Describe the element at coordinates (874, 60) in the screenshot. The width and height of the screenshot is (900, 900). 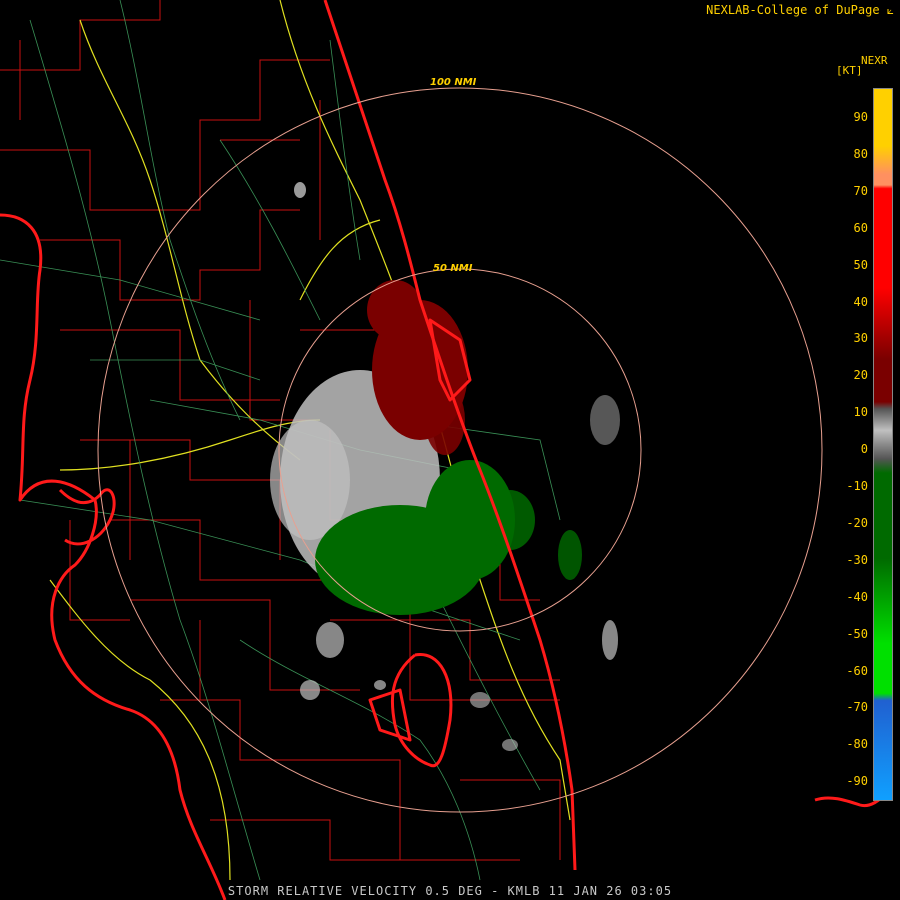
I see `legend-product-label: NEXR` at that location.